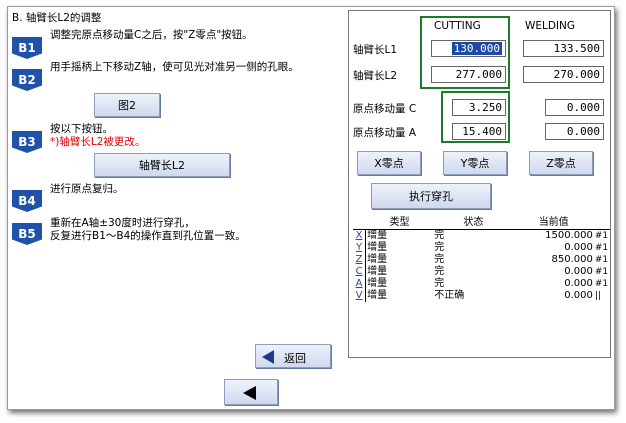 Image resolution: width=626 pixels, height=423 pixels. Describe the element at coordinates (399, 223) in the screenshot. I see `header-type: 类型` at that location.